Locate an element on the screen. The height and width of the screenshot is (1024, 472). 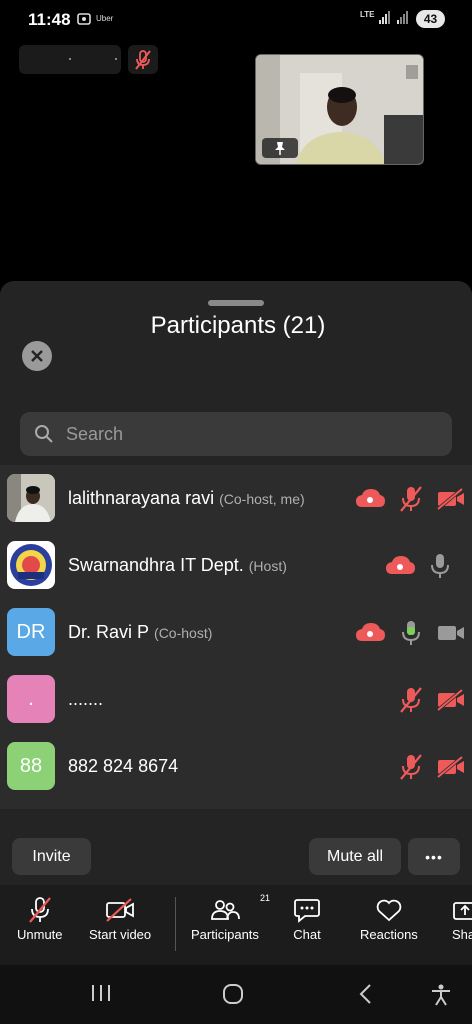
avatar: 88 is located at coordinates (31, 766).